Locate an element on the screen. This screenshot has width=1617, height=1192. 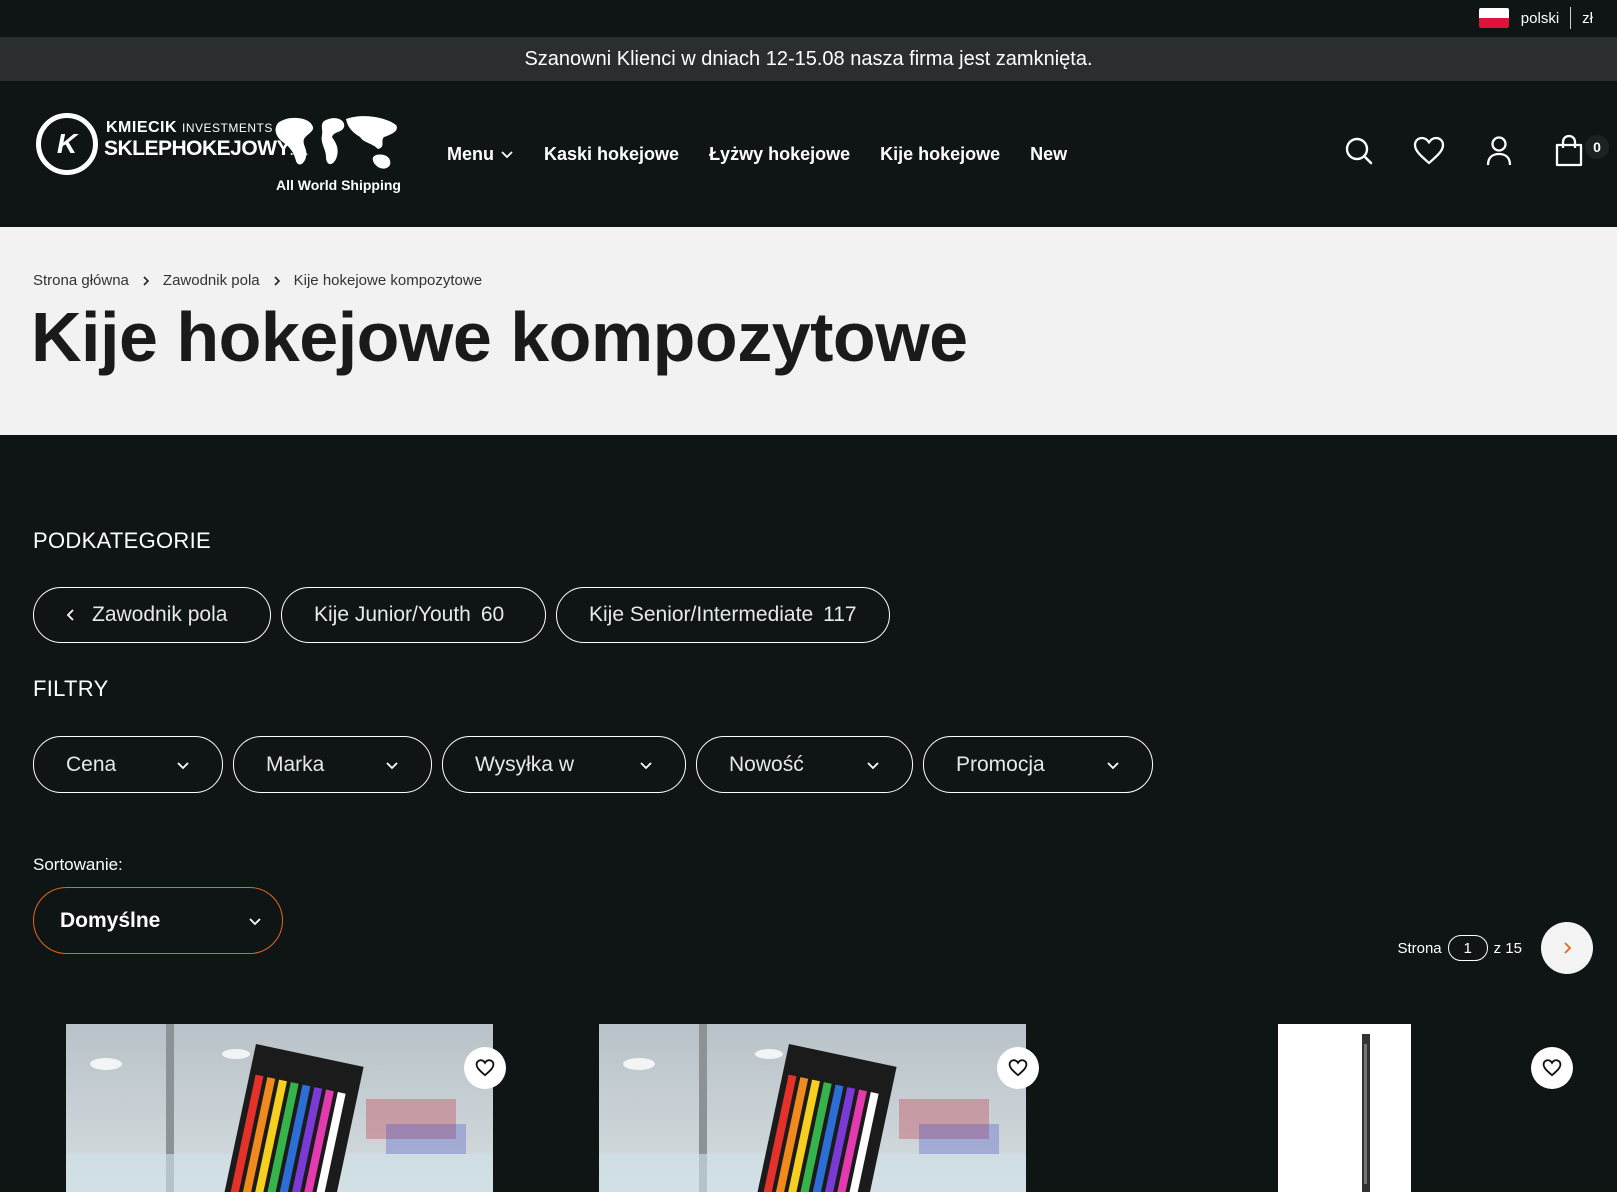
header-actions: 0 is located at coordinates (1459, 151).